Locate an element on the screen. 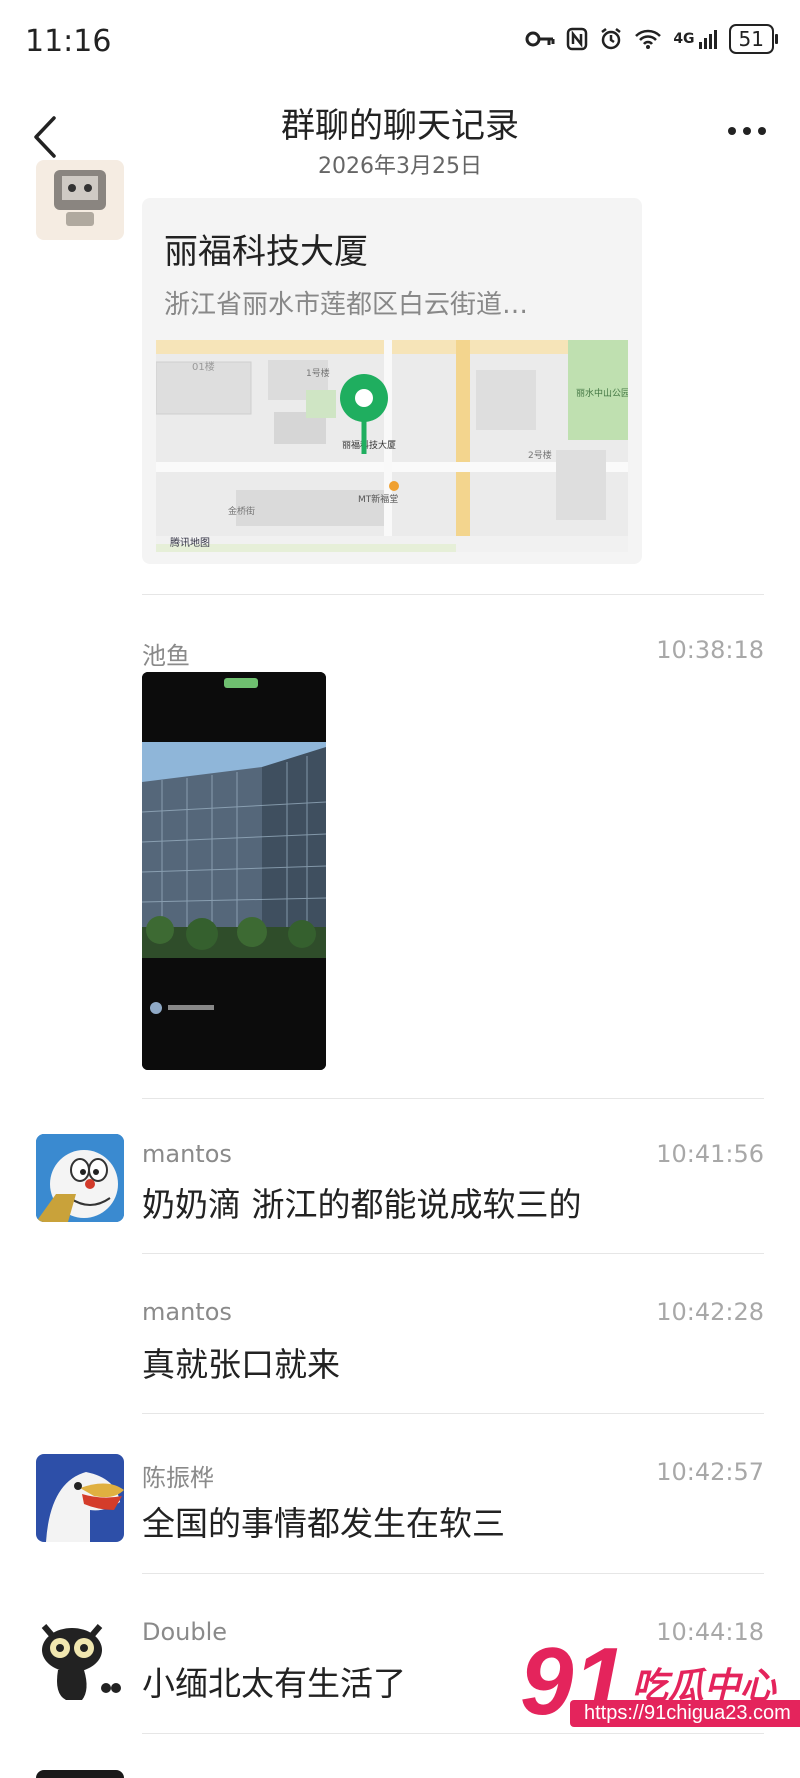 The width and height of the screenshot is (800, 1778). watermark-logo: 91 吃瓜中心 is located at coordinates (660, 1692).